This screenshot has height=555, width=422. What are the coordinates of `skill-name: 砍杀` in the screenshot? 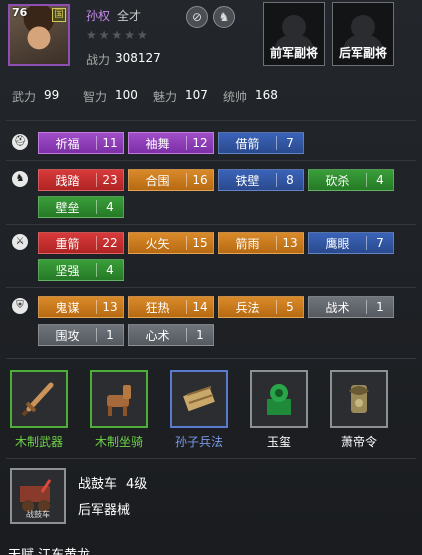 It's located at (337, 180).